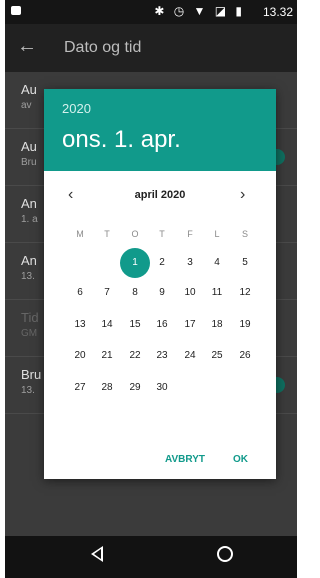  Describe the element at coordinates (162, 293) in the screenshot. I see `calendar-day: 9` at that location.